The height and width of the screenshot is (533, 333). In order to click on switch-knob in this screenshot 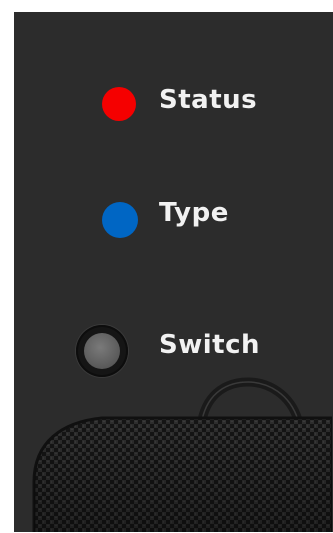, I will do `click(102, 351)`.